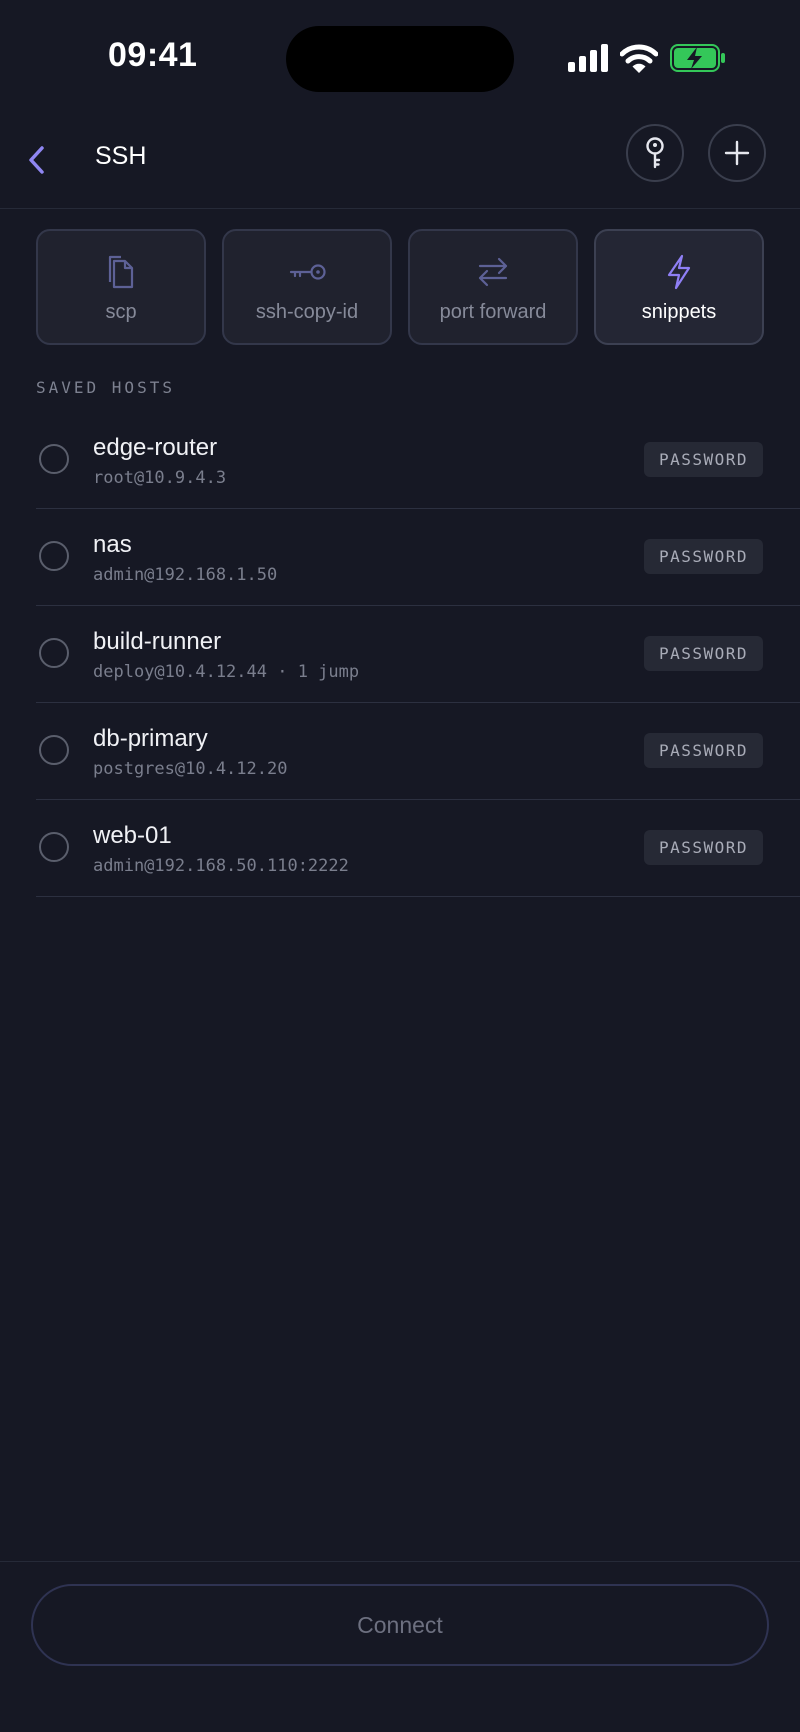 This screenshot has height=1732, width=800. I want to click on host-address: postgres@10.4.12.20, so click(190, 769).